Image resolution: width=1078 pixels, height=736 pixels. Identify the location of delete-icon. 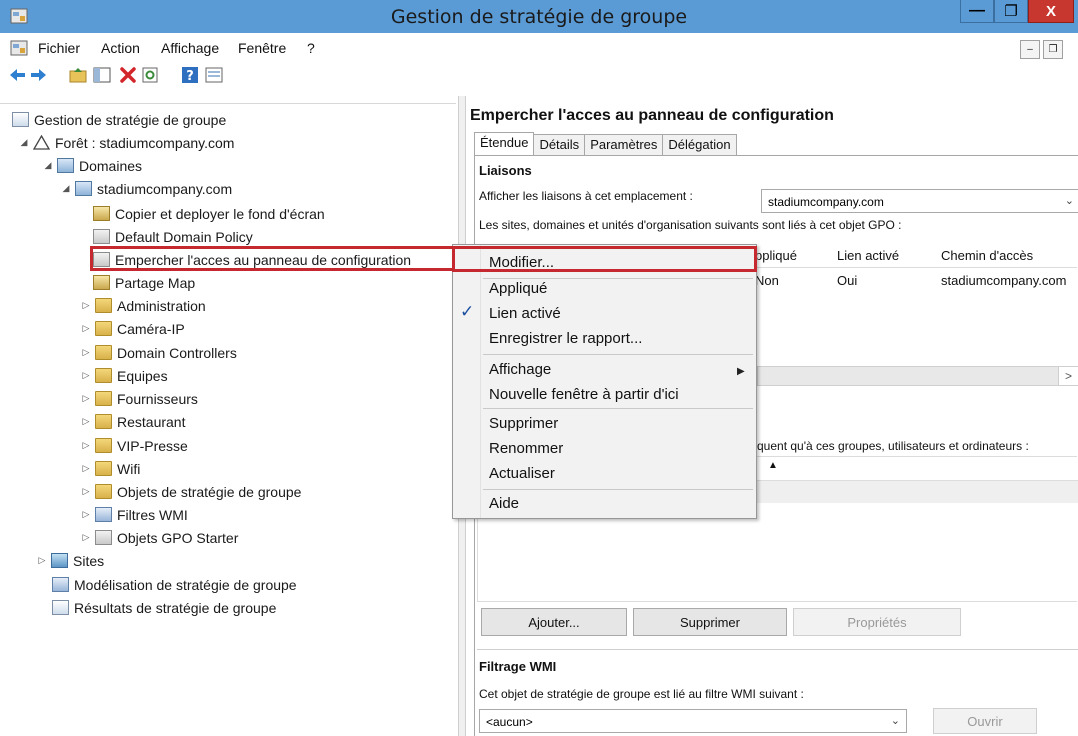
(128, 75).